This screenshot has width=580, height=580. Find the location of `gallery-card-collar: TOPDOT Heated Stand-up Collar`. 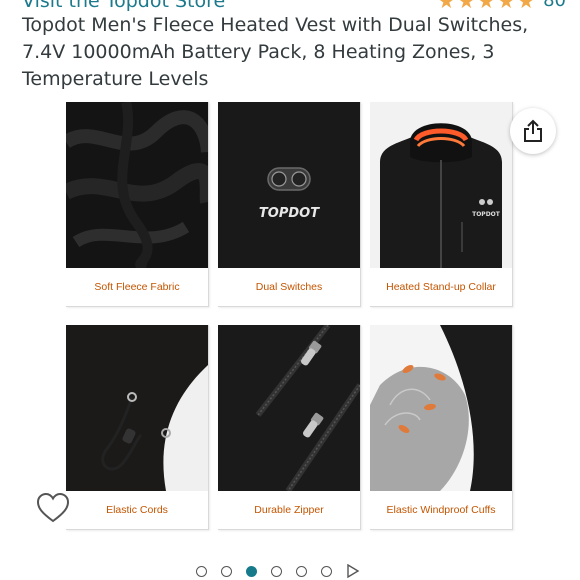

gallery-card-collar: TOPDOT Heated Stand-up Collar is located at coordinates (441, 204).